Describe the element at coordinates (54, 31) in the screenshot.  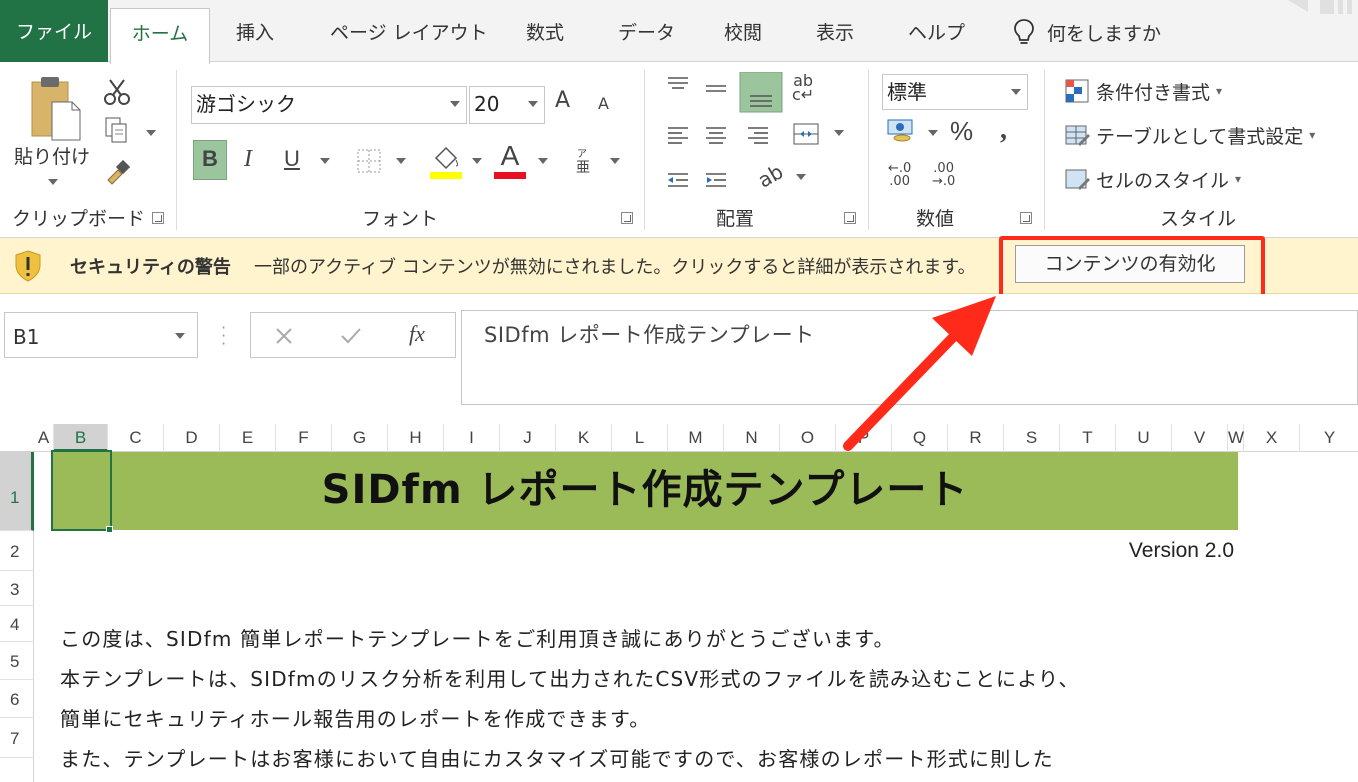
I see `tab-file: ファイル` at that location.